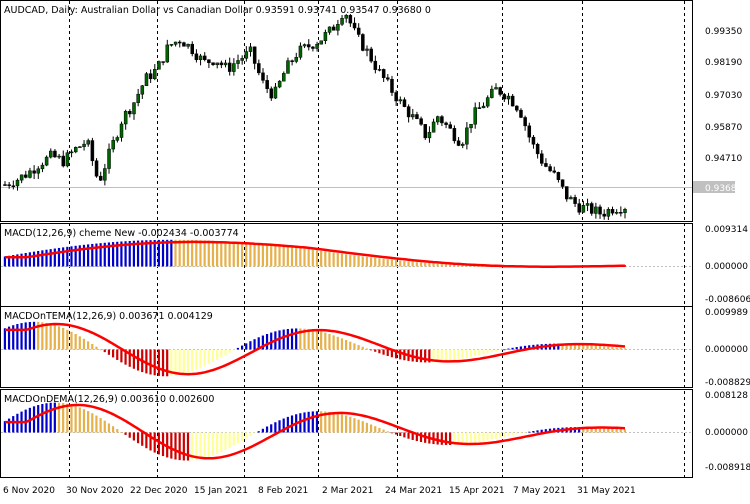  Describe the element at coordinates (159, 491) in the screenshot. I see `date-label-3: 22 Dec 2020` at that location.